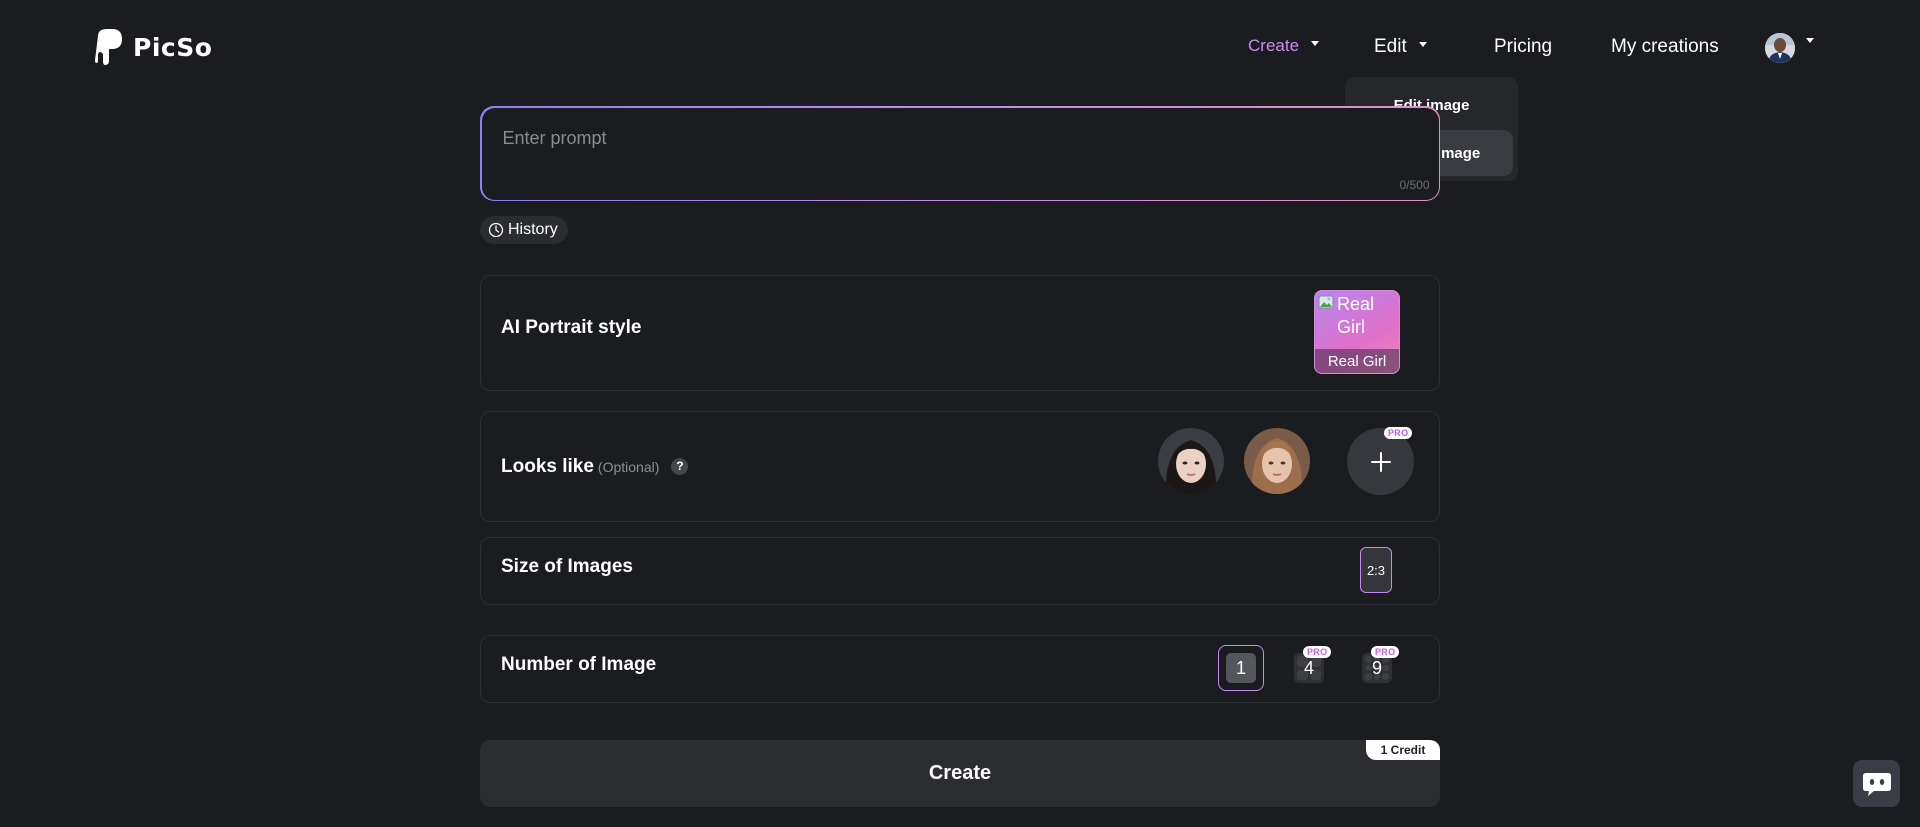 The width and height of the screenshot is (1920, 827). What do you see at coordinates (1274, 45) in the screenshot?
I see `nav-create-label: Create` at bounding box center [1274, 45].